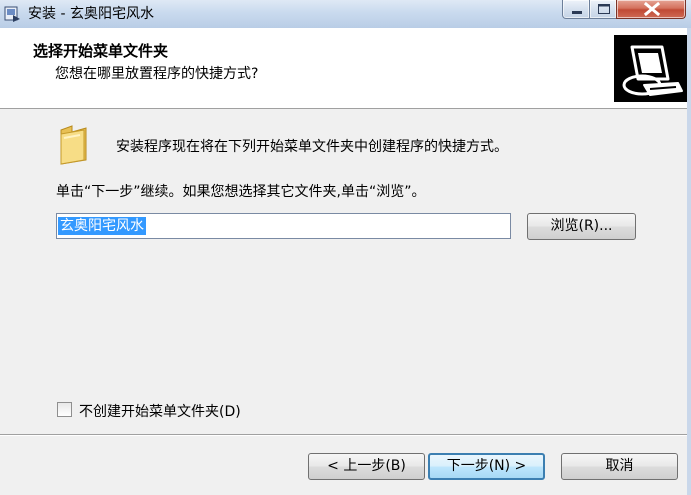 The width and height of the screenshot is (691, 495). I want to click on maximize-icon, so click(604, 9).